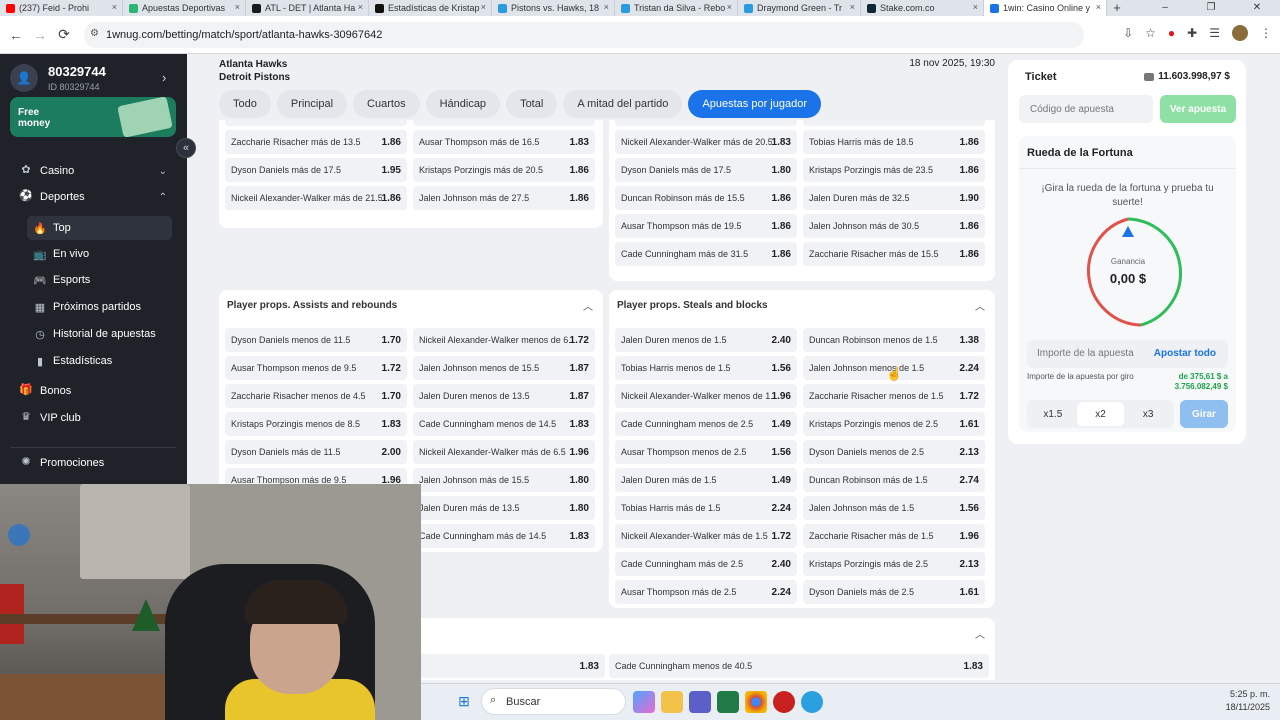  Describe the element at coordinates (799, 8) in the screenshot. I see `browser-tab: Draymond Green - Tr ×` at that location.